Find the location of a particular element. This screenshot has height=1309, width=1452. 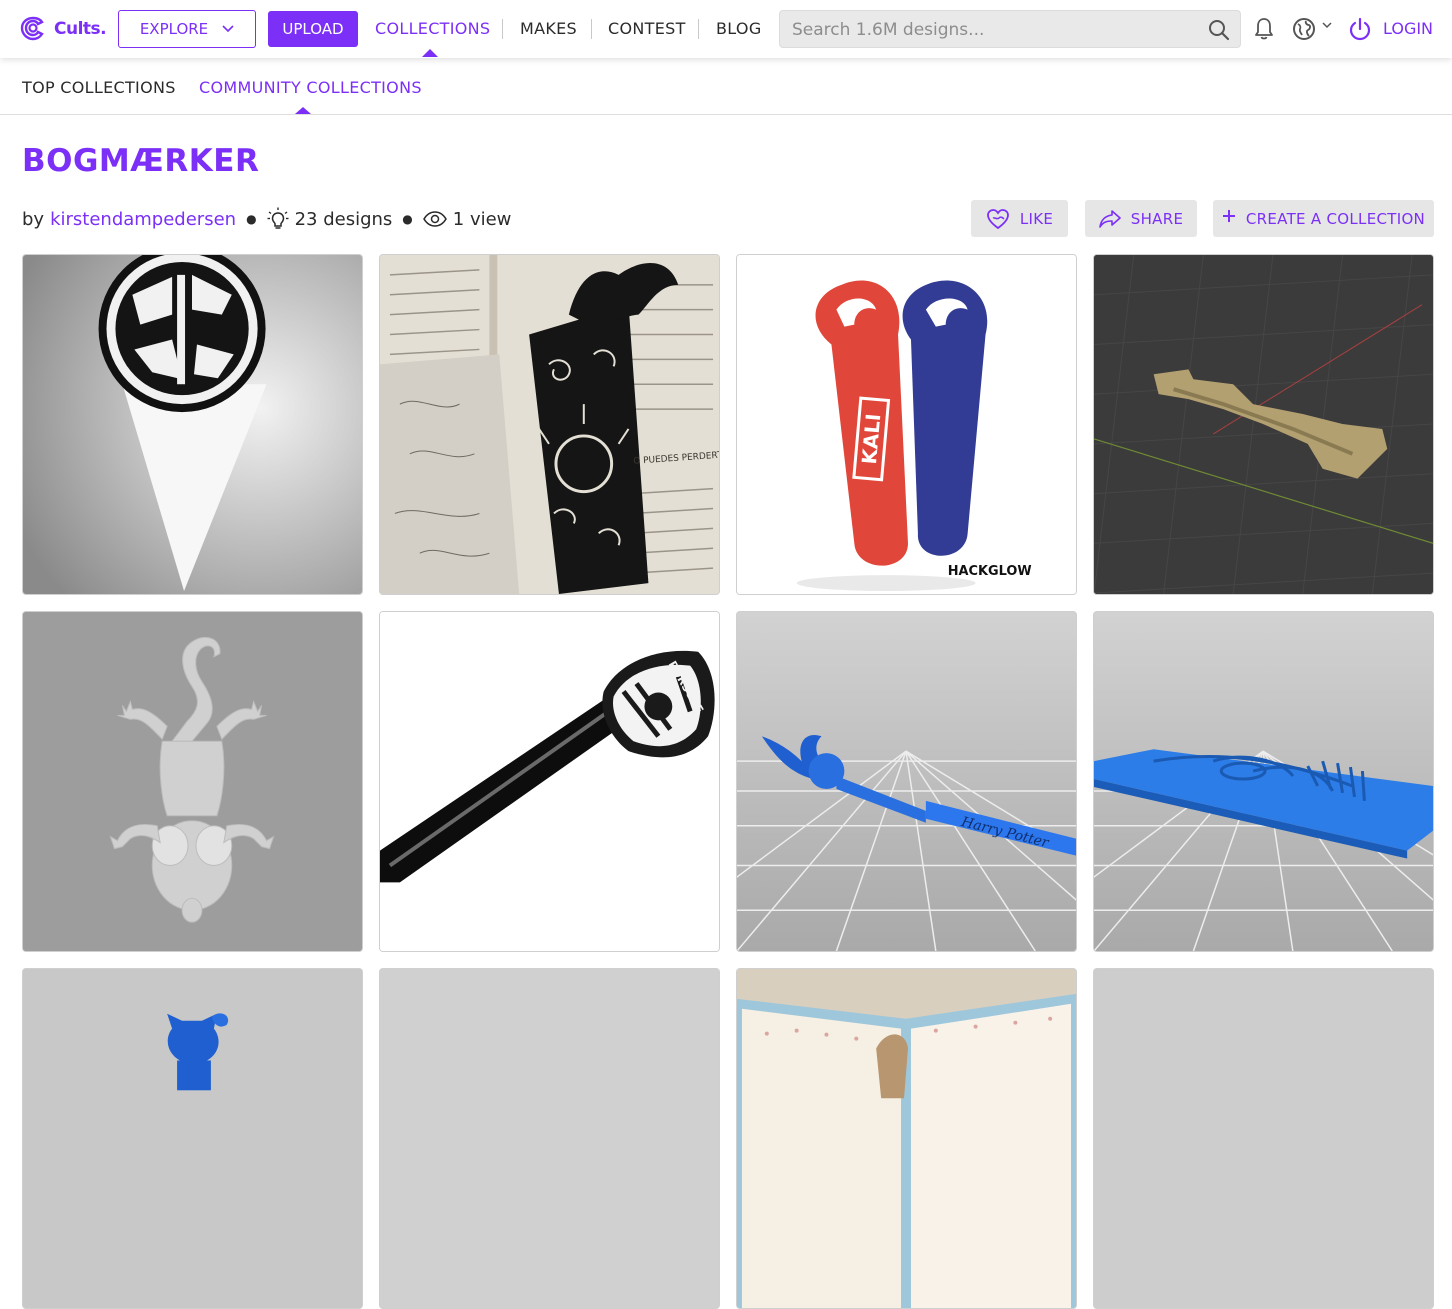

by-label: by is located at coordinates (33, 219).